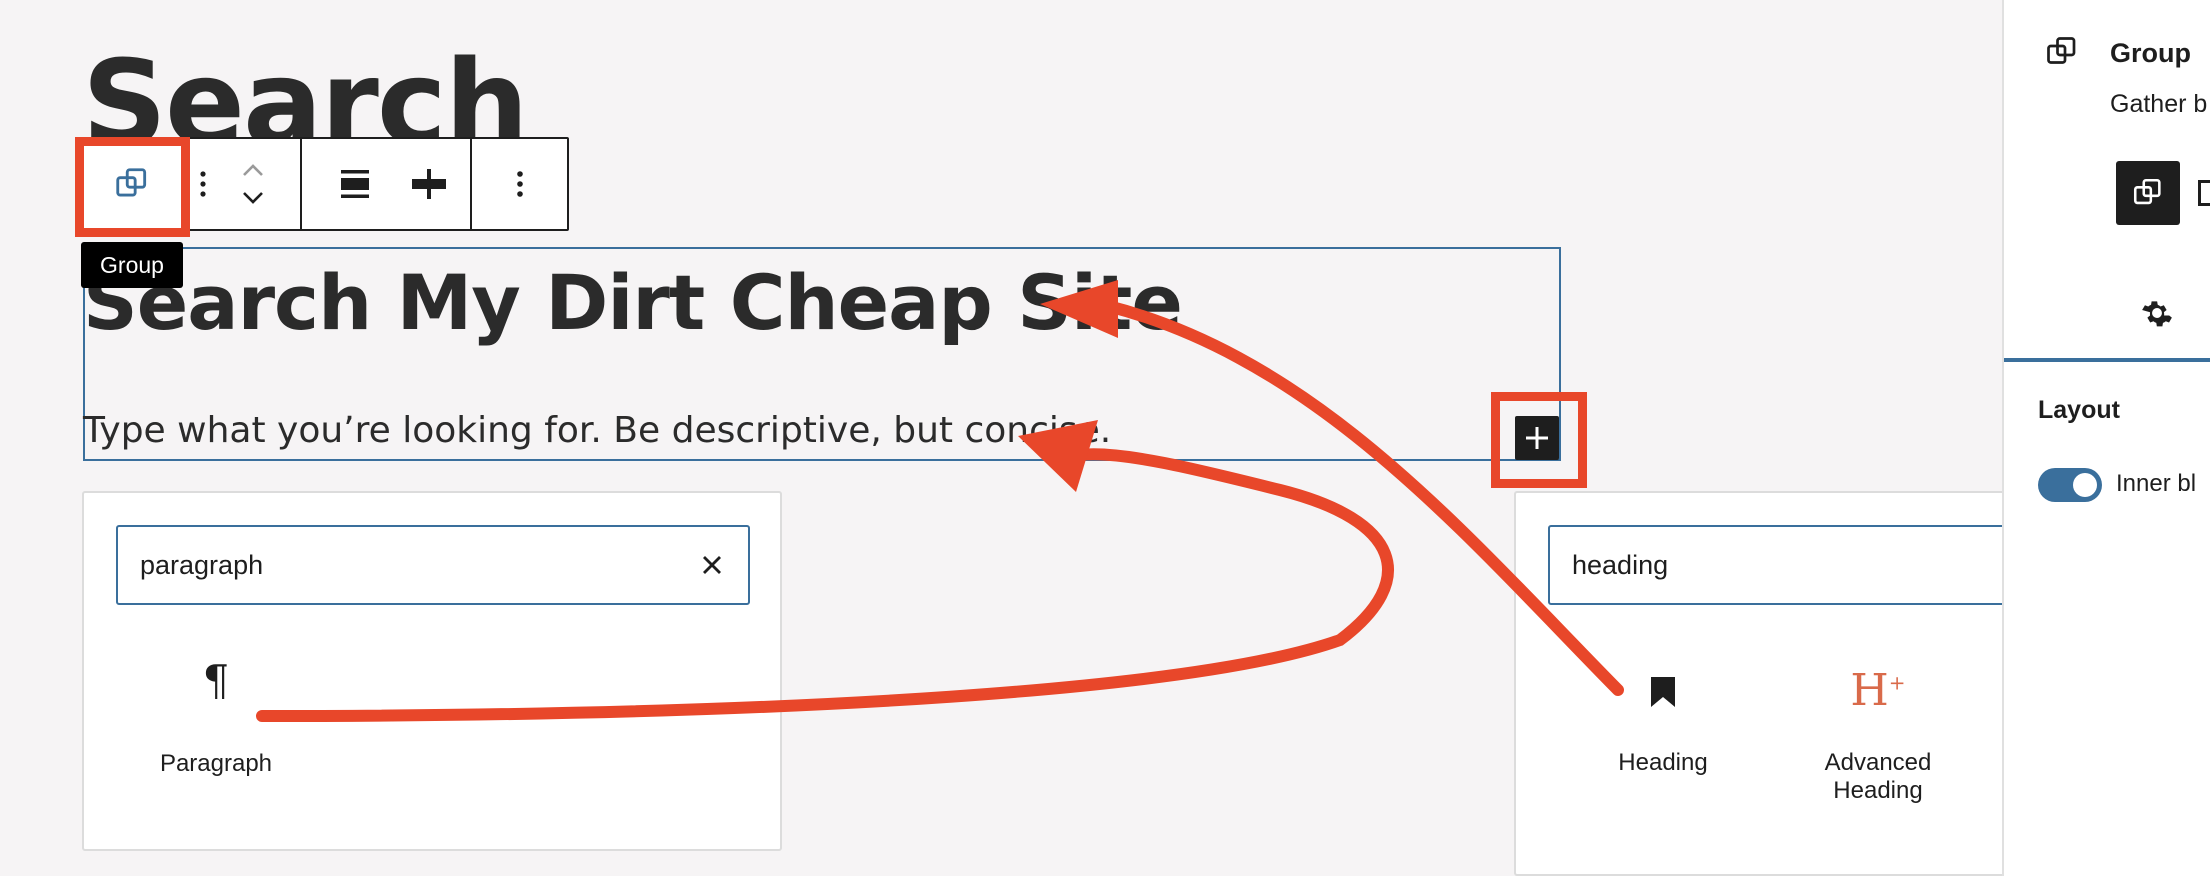 This screenshot has height=876, width=2210. I want to click on variation-row-button, so click(2204, 193).